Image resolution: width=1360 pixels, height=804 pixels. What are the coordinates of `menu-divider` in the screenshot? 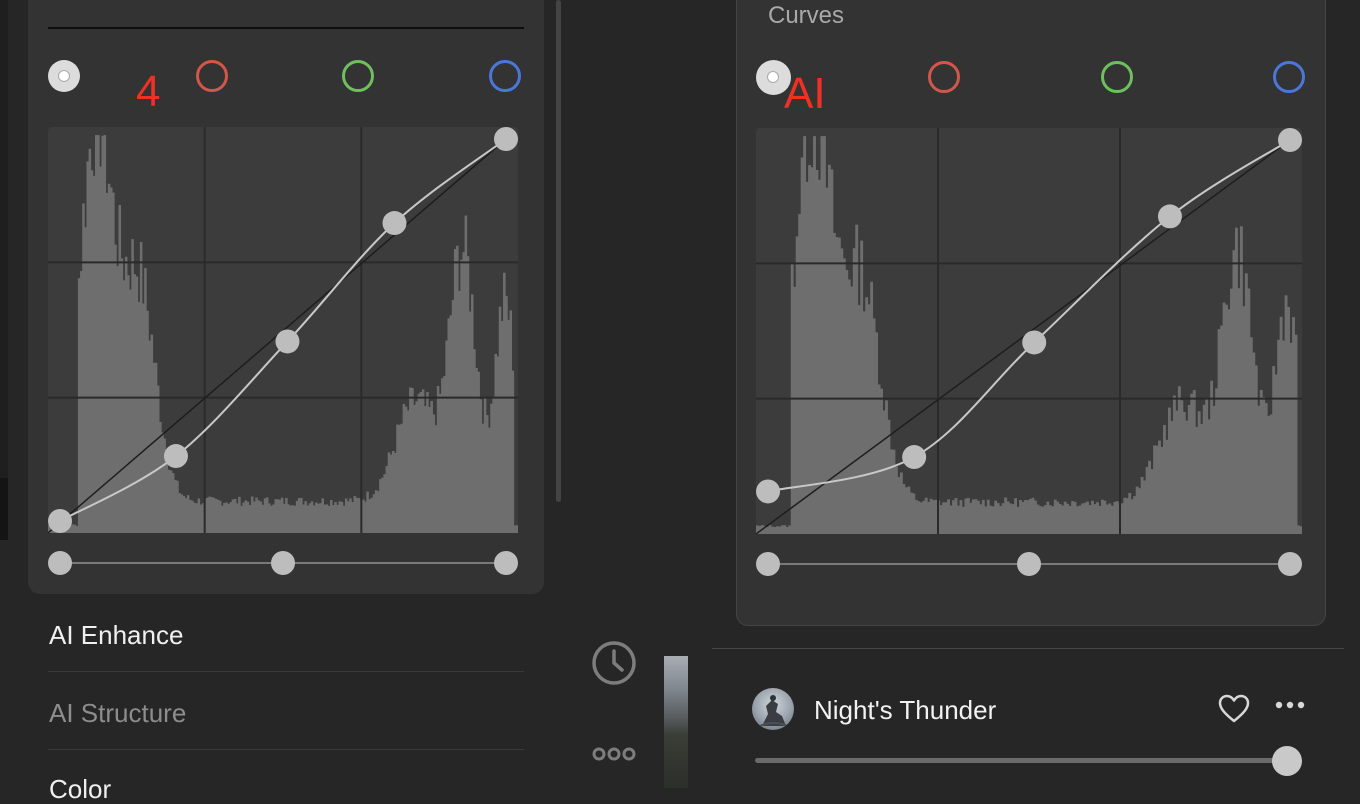 It's located at (286, 671).